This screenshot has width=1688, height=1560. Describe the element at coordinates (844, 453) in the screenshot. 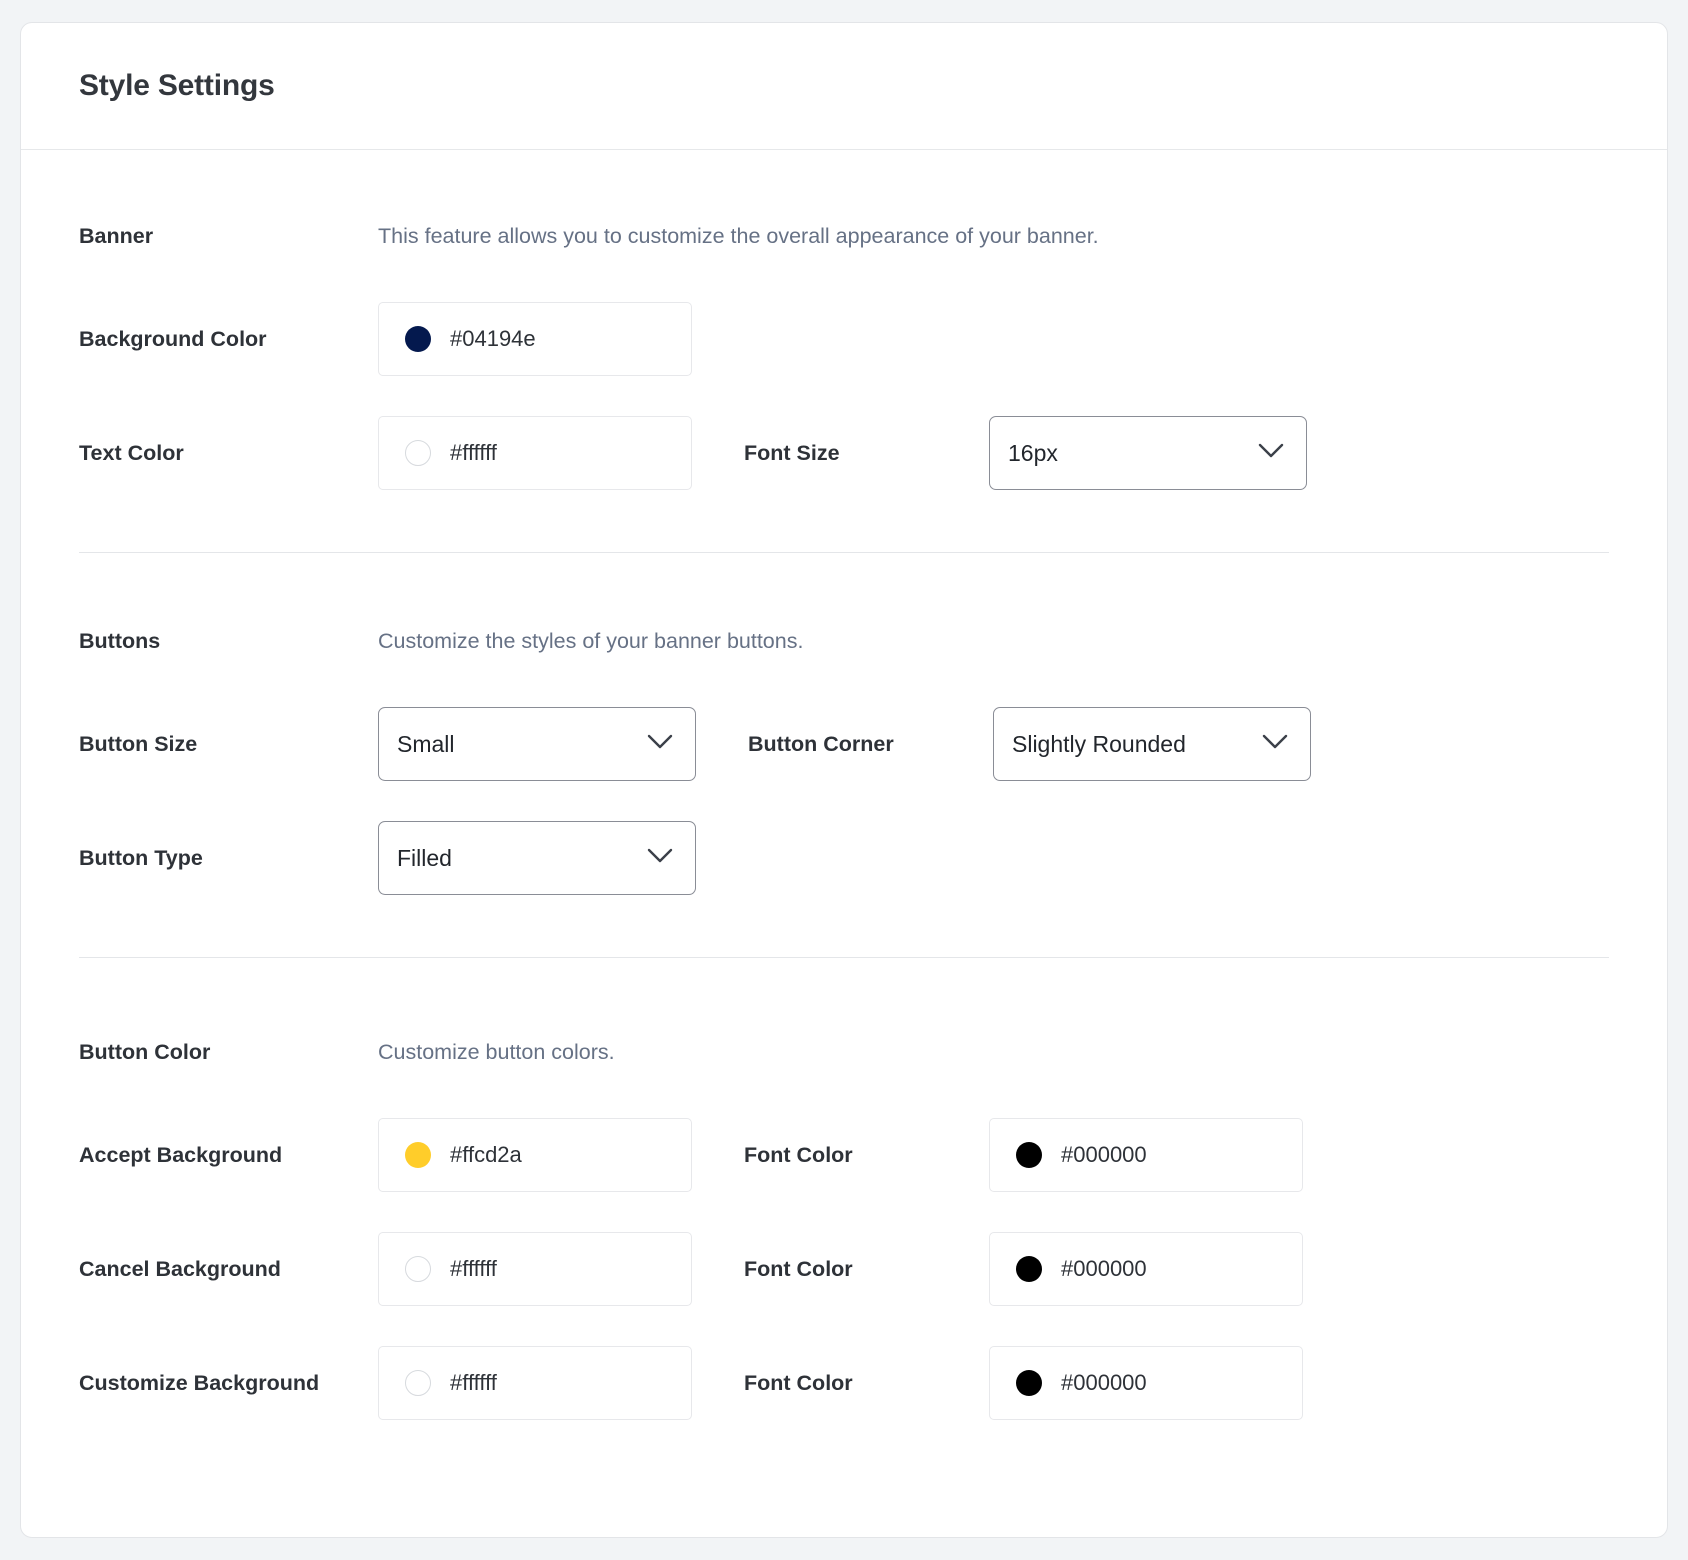

I see `text-color-row: Text Color #ffffff Font Size 16px` at that location.